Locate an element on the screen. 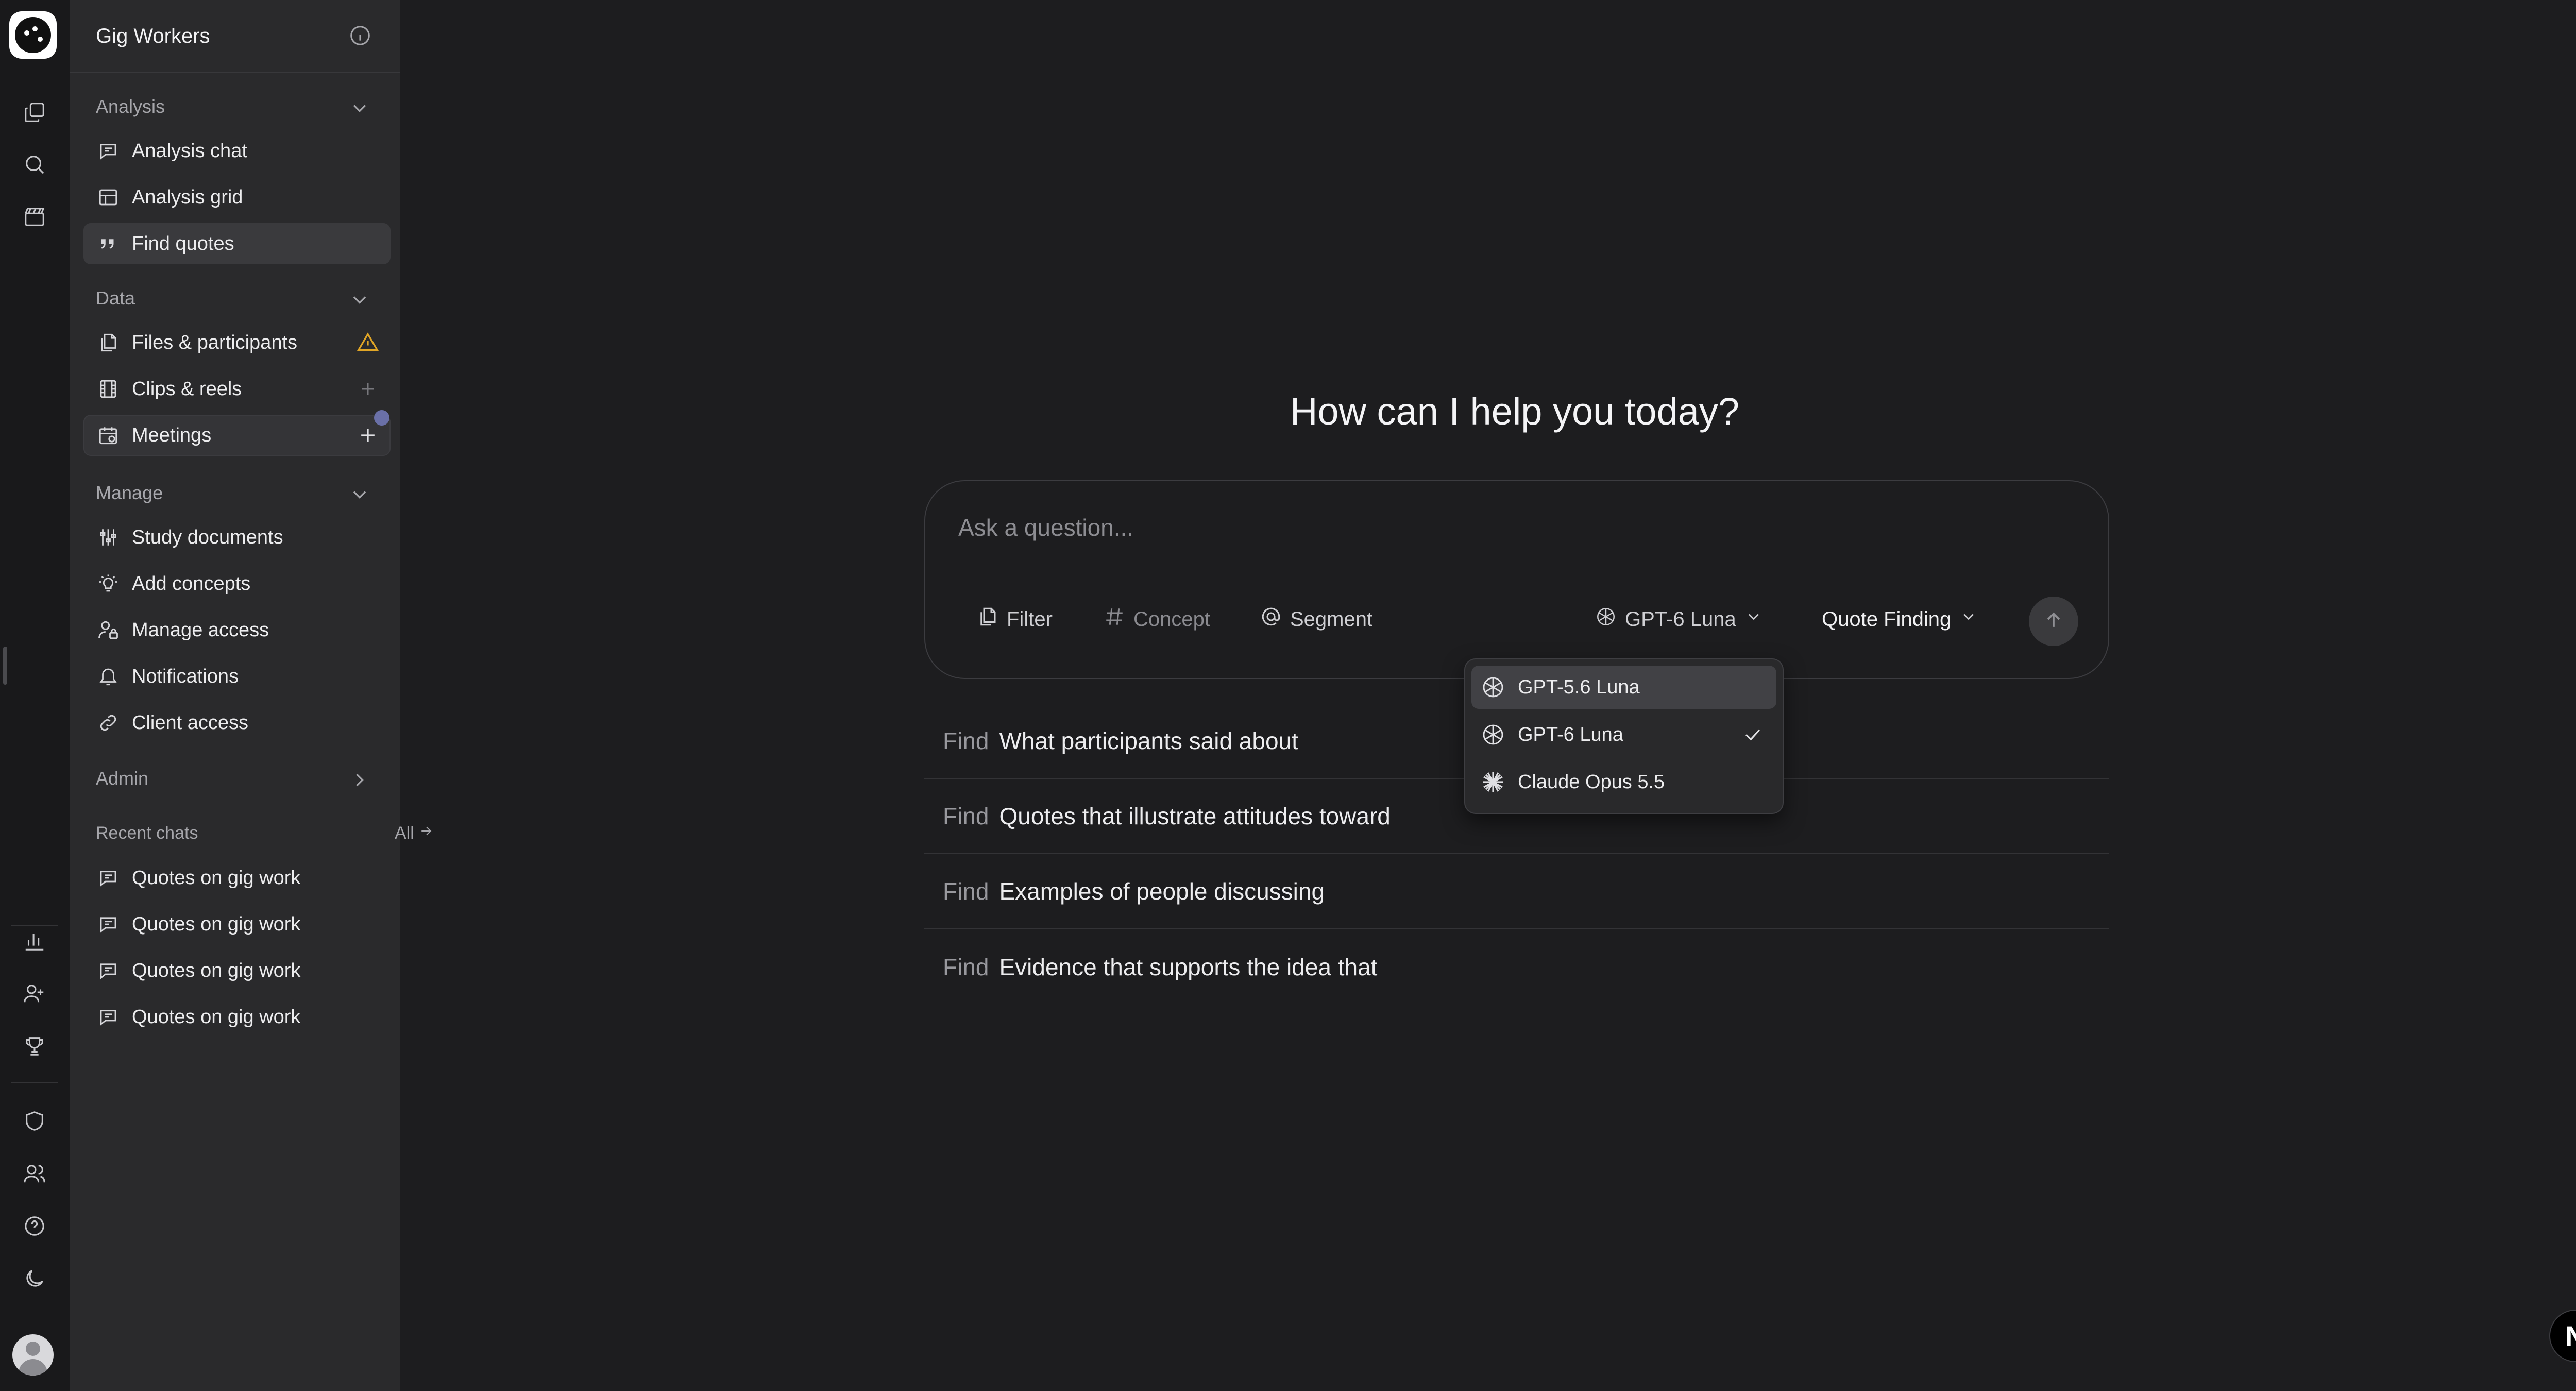 This screenshot has height=1391, width=2576. model-dropdown-menu: GPT-5.6 Luna GPT-6 Luna Claude Opus 5.5 is located at coordinates (1624, 736).